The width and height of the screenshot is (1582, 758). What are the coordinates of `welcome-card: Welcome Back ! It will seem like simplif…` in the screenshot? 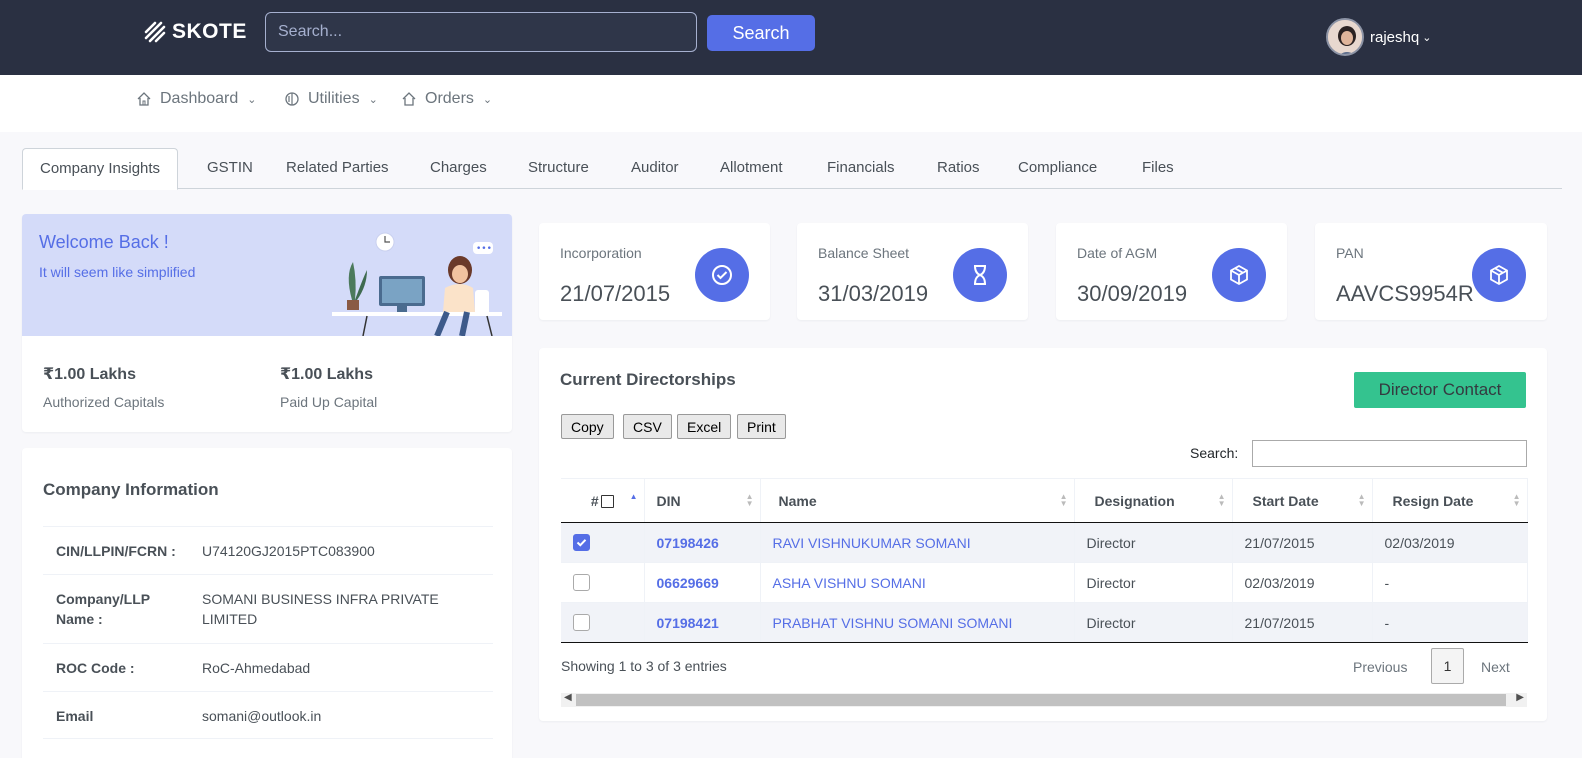 It's located at (267, 323).